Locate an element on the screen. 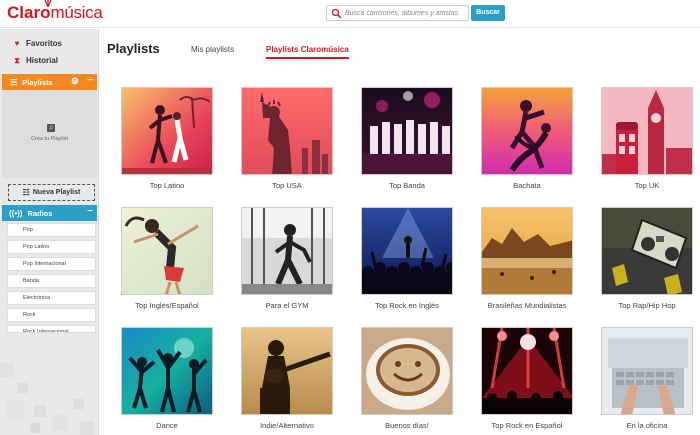 The height and width of the screenshot is (435, 700). big-ben-image is located at coordinates (647, 131).